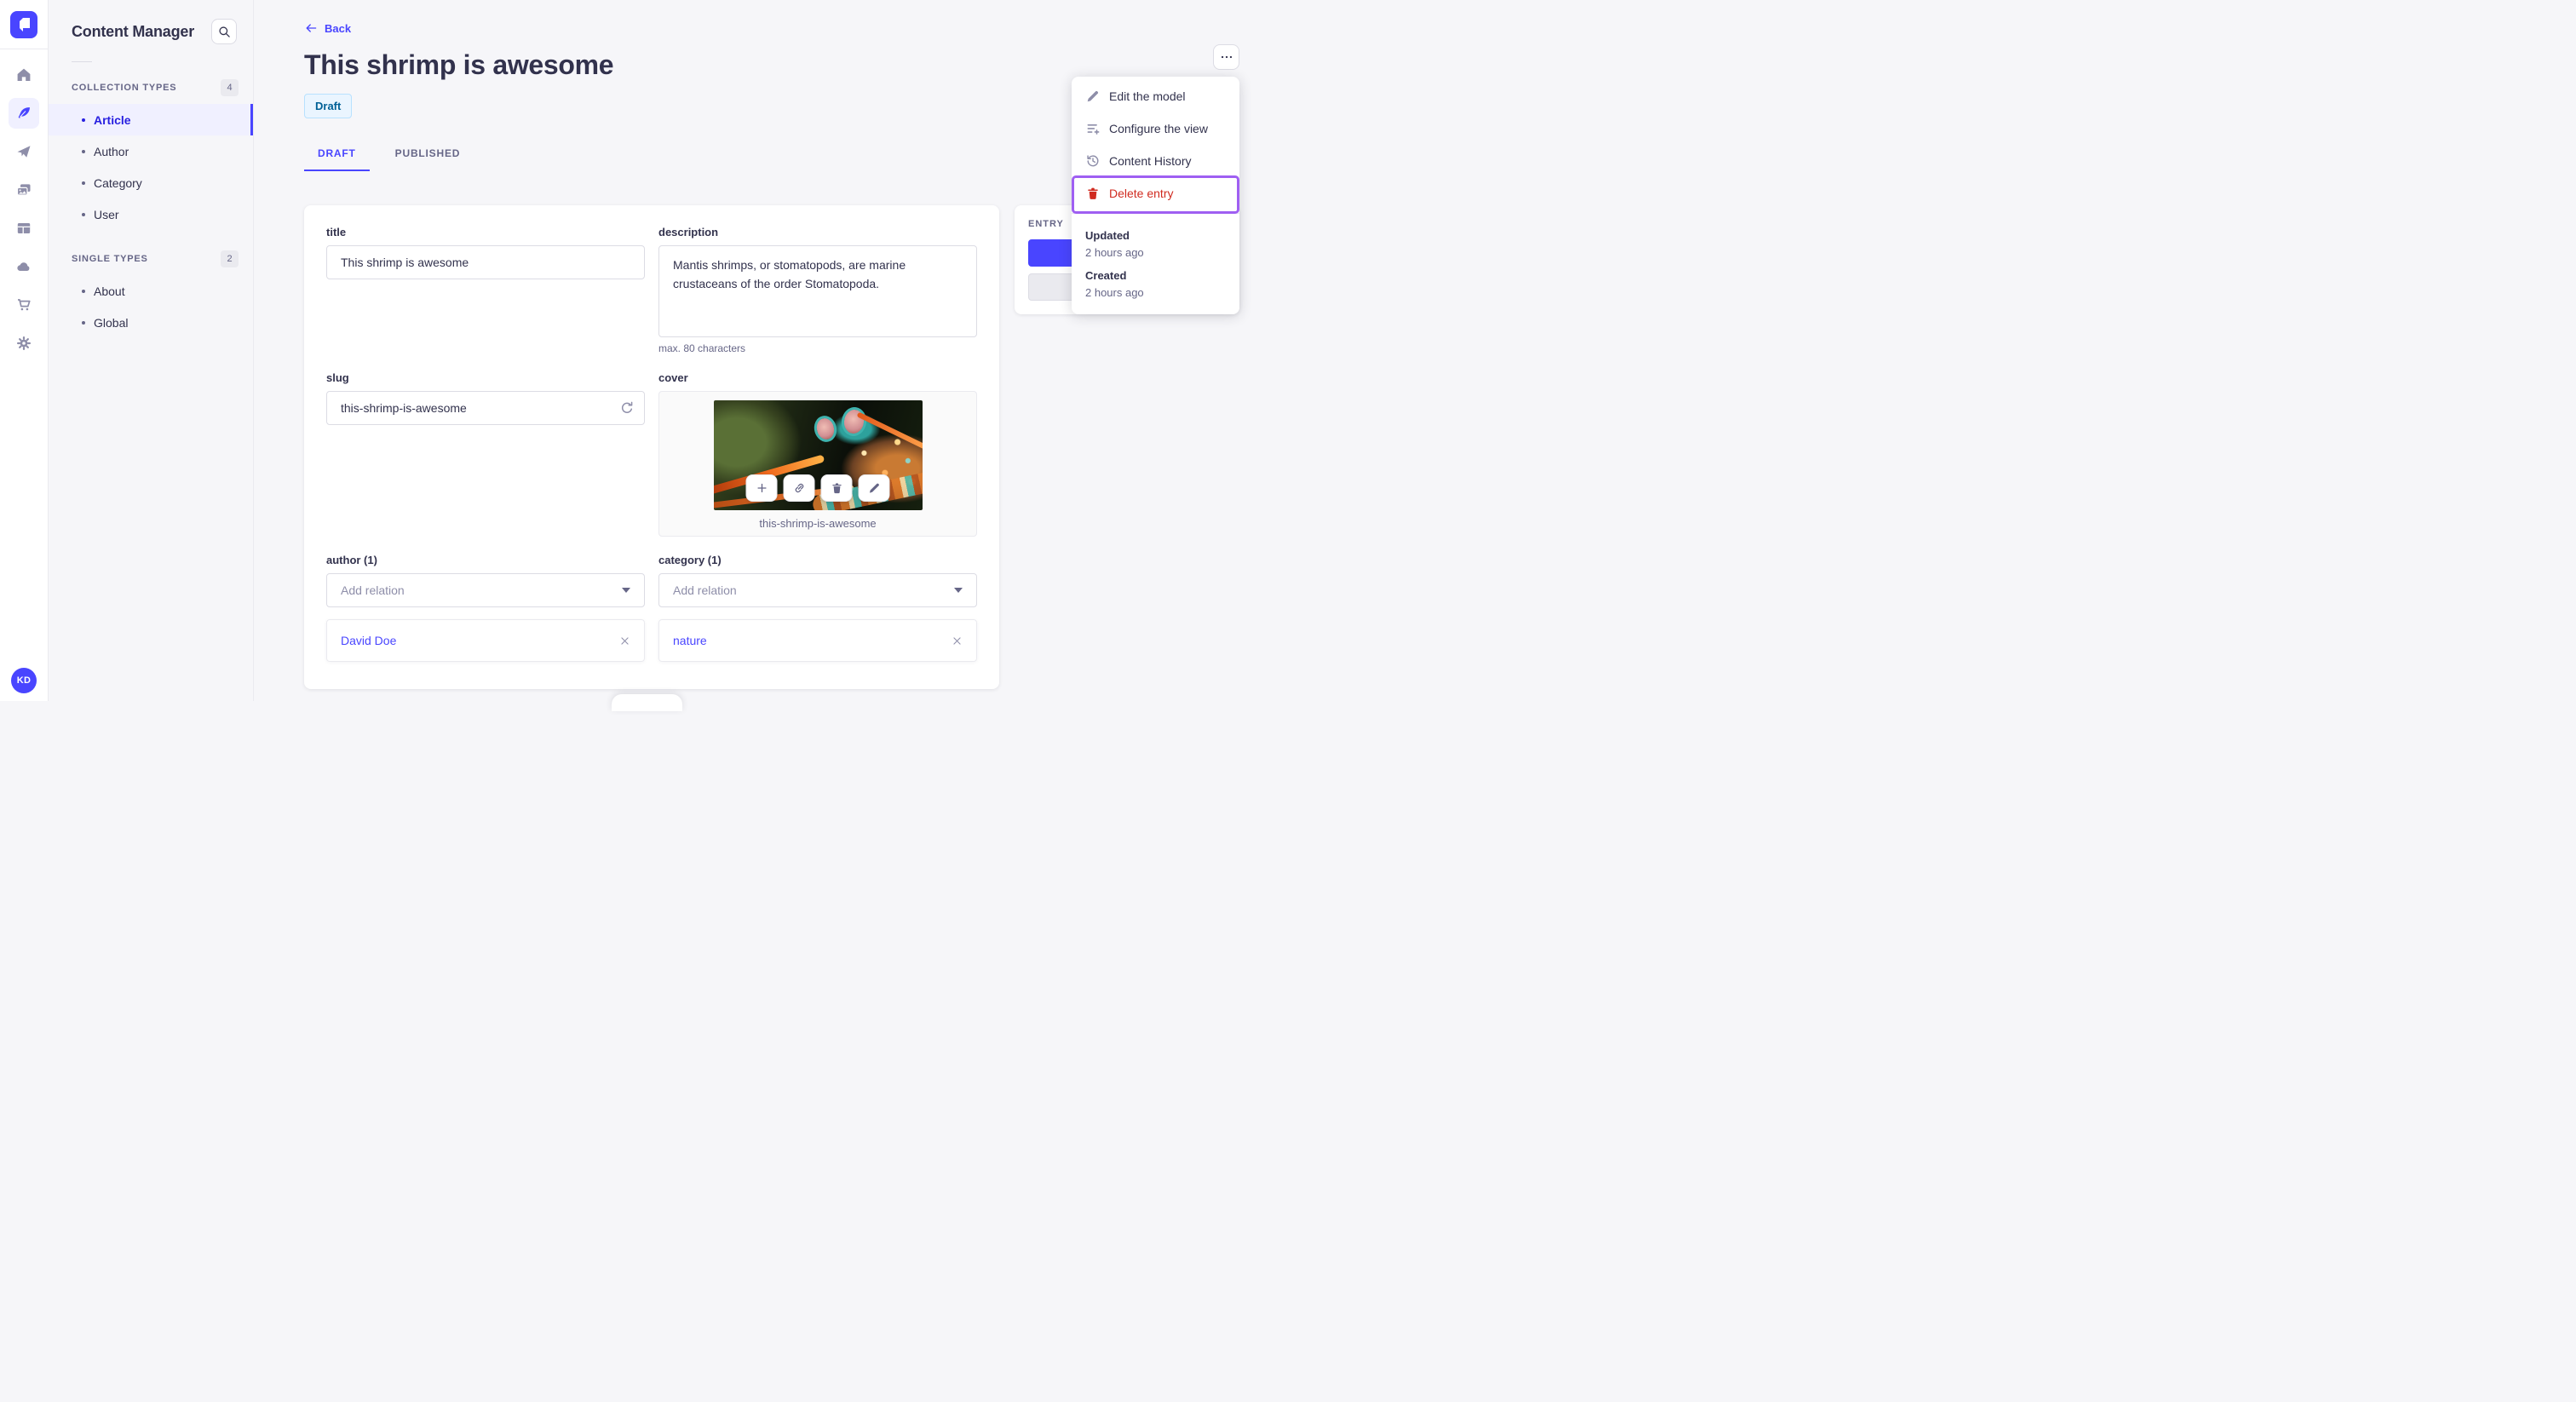  I want to click on updated-value: 2 hours ago, so click(1114, 252).